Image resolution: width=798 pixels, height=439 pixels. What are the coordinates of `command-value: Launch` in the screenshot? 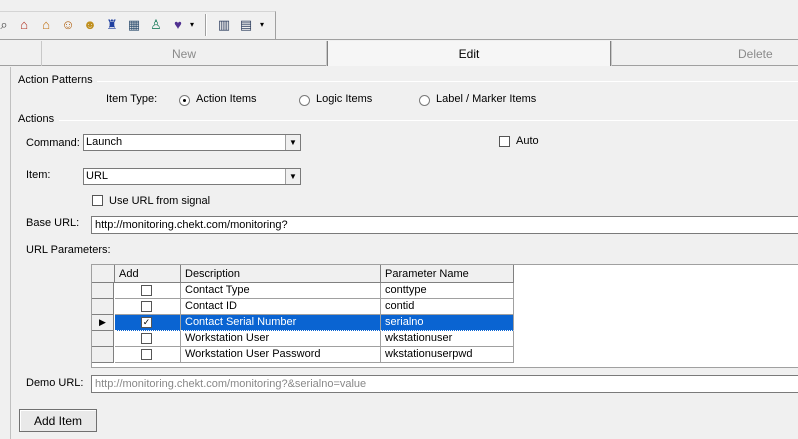 It's located at (104, 142).